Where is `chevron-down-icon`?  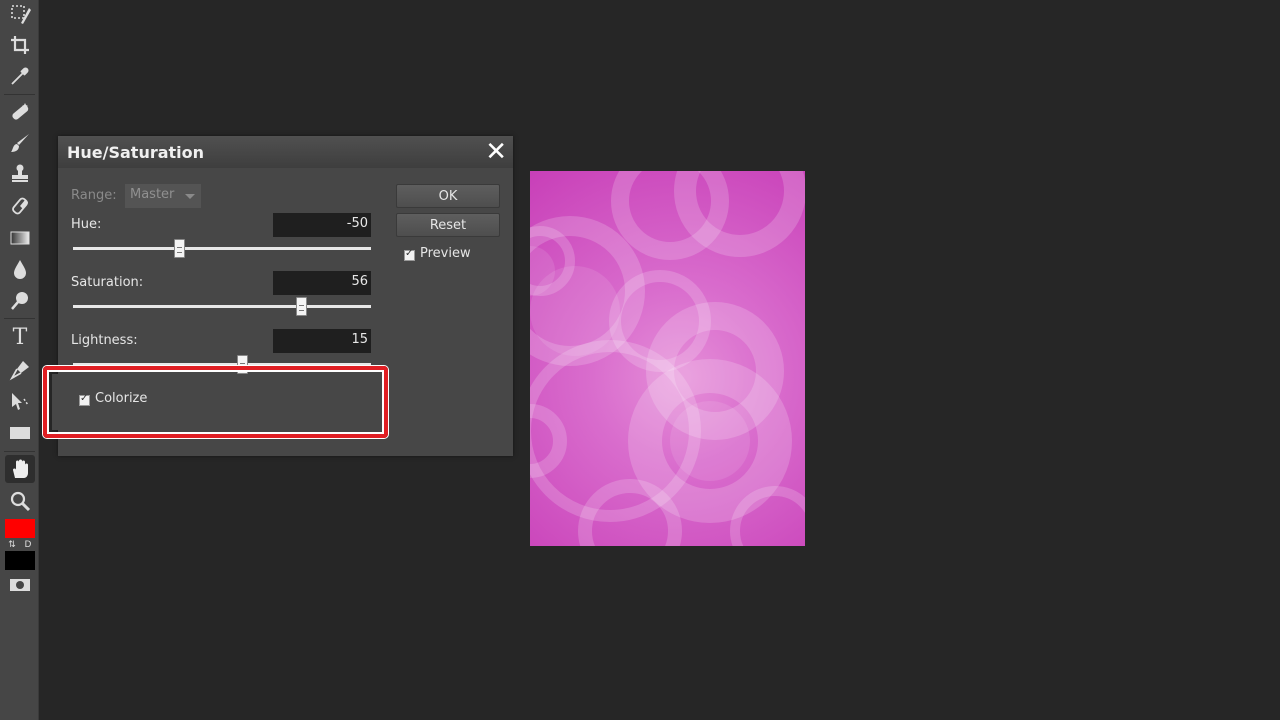 chevron-down-icon is located at coordinates (190, 196).